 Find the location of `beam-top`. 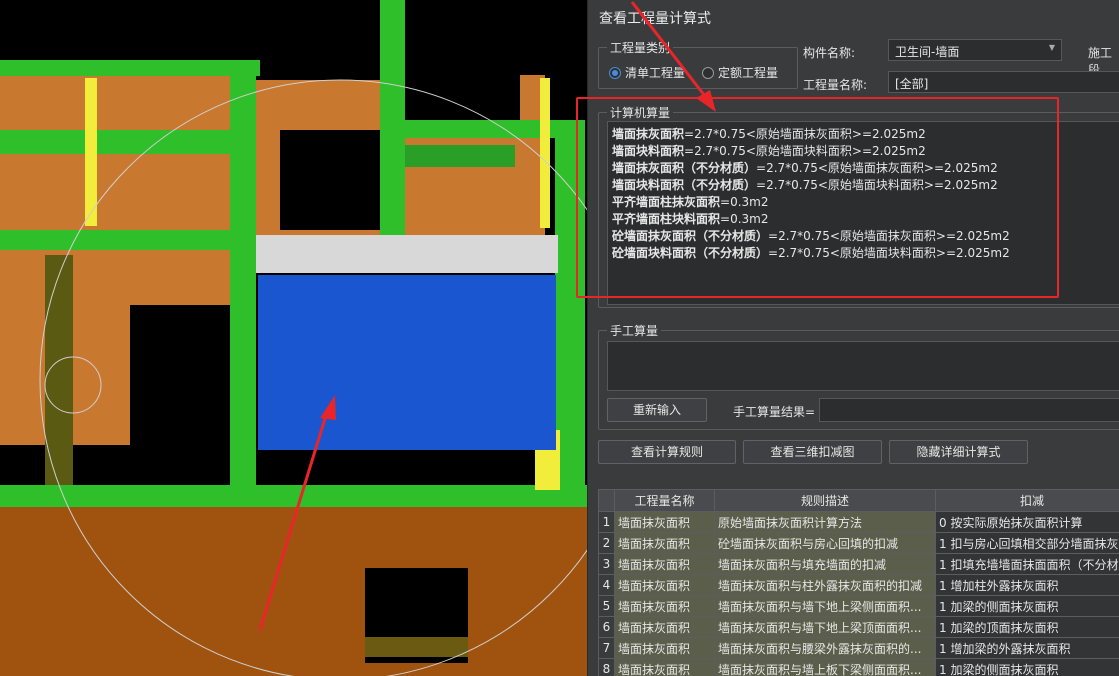

beam-top is located at coordinates (130, 68).